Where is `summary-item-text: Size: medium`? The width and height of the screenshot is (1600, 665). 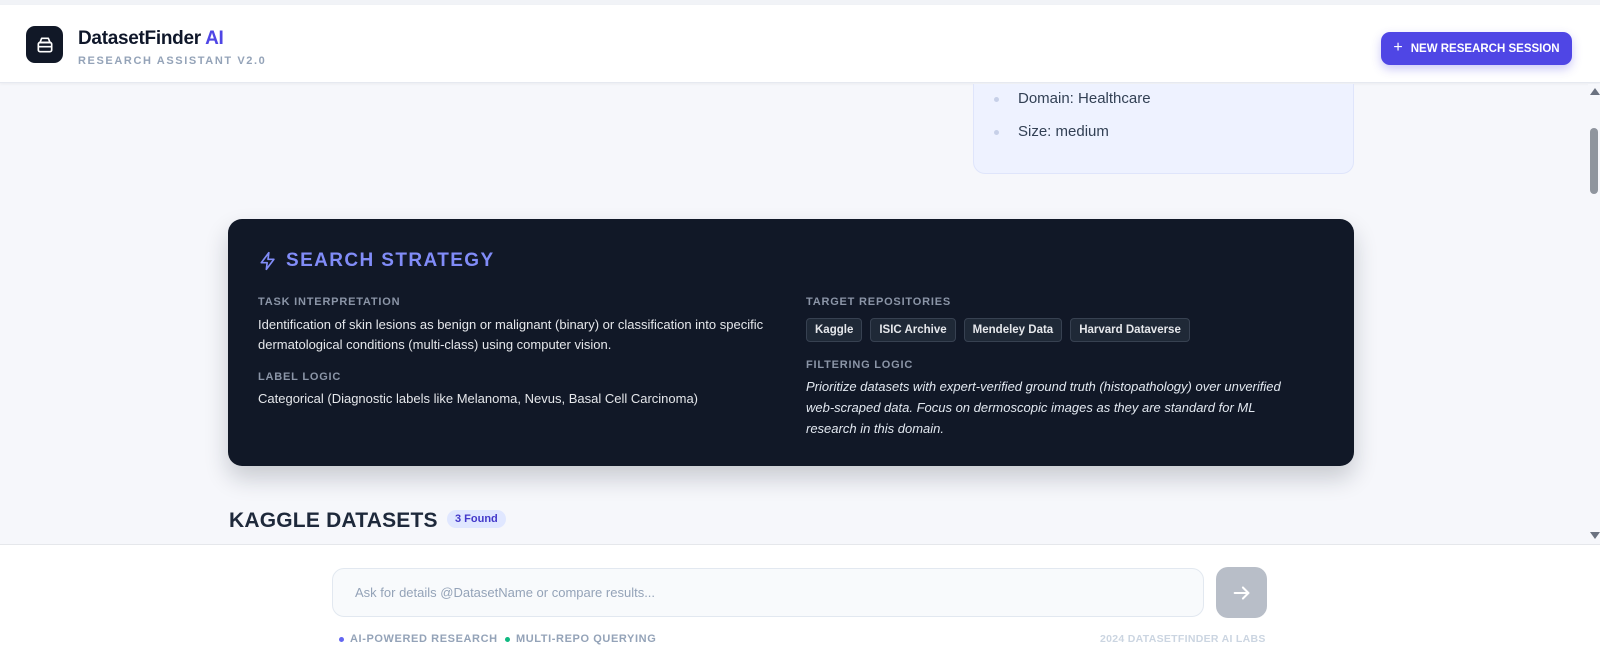 summary-item-text: Size: medium is located at coordinates (1063, 131).